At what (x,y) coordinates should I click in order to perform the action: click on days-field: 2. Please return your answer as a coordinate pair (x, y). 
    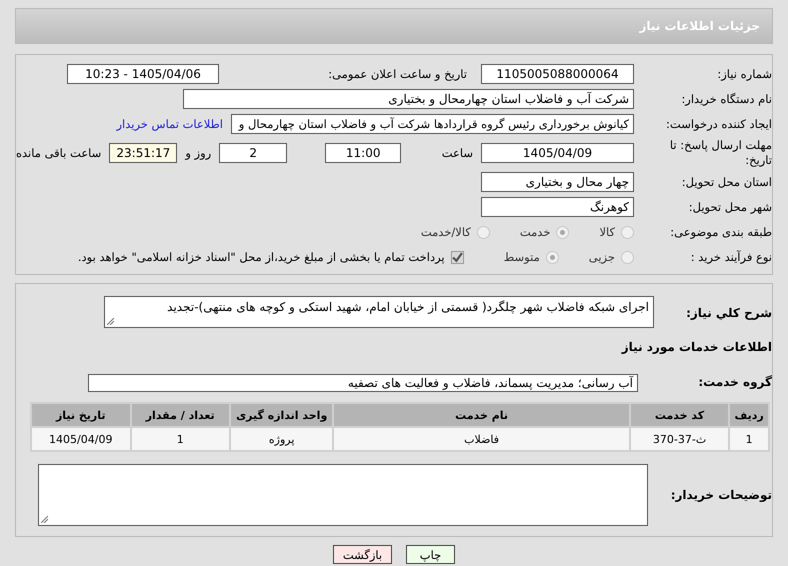
    Looking at the image, I should click on (253, 153).